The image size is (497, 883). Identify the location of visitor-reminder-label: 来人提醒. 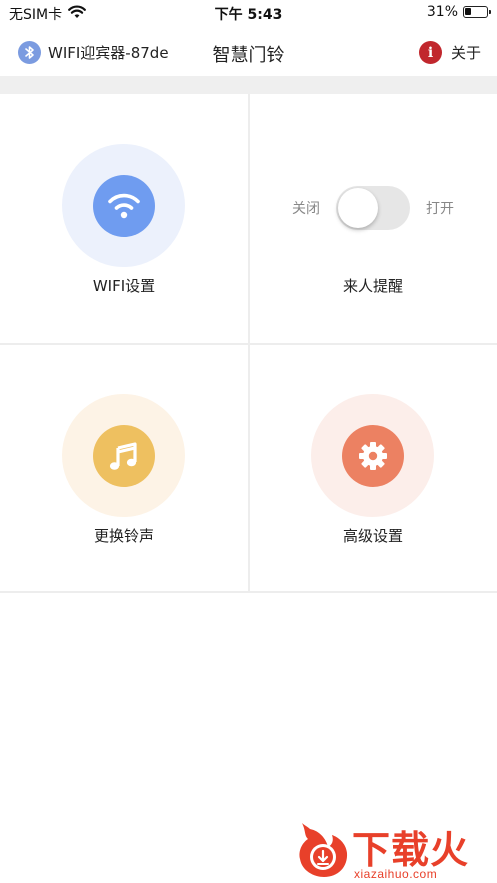
(372, 286).